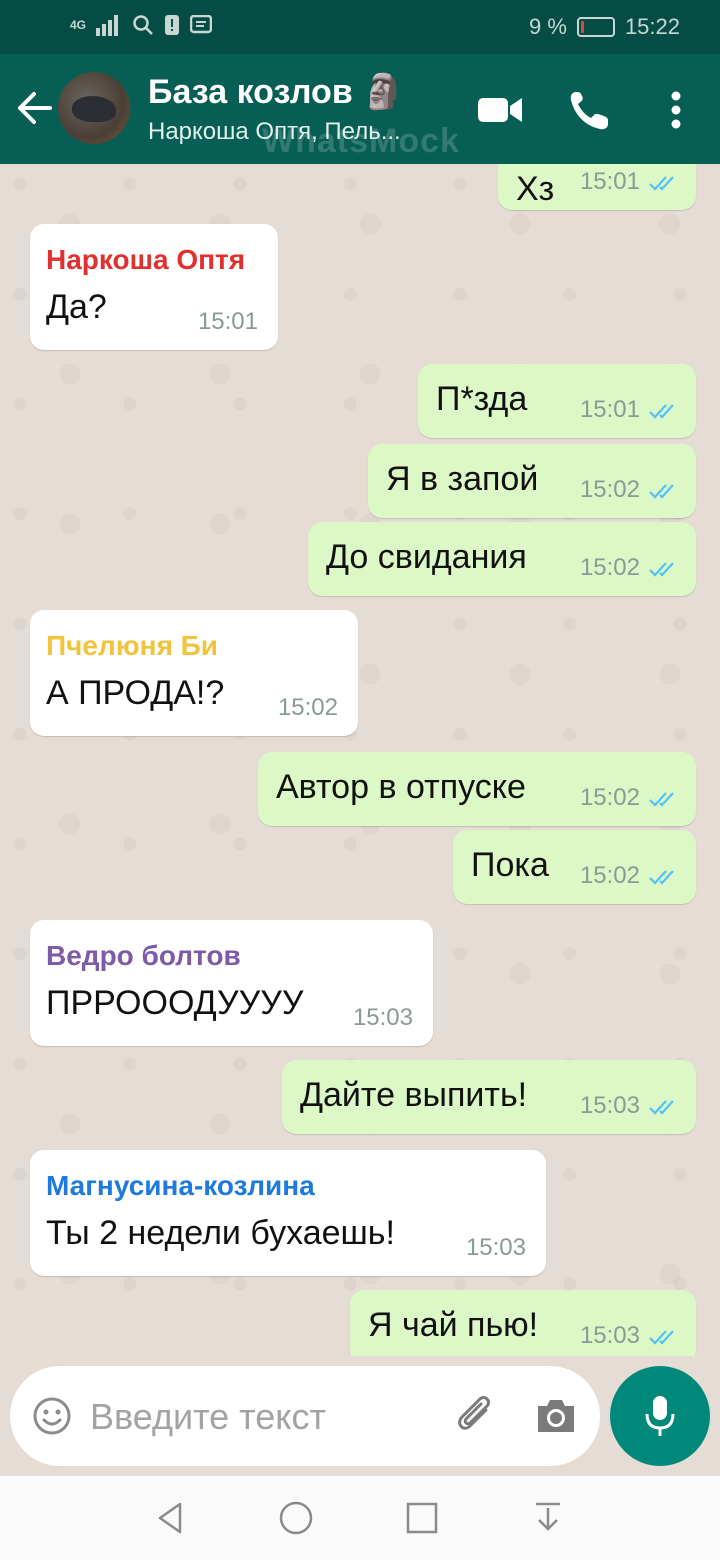 Image resolution: width=720 pixels, height=1560 pixels. I want to click on nav-recents-icon, so click(422, 1518).